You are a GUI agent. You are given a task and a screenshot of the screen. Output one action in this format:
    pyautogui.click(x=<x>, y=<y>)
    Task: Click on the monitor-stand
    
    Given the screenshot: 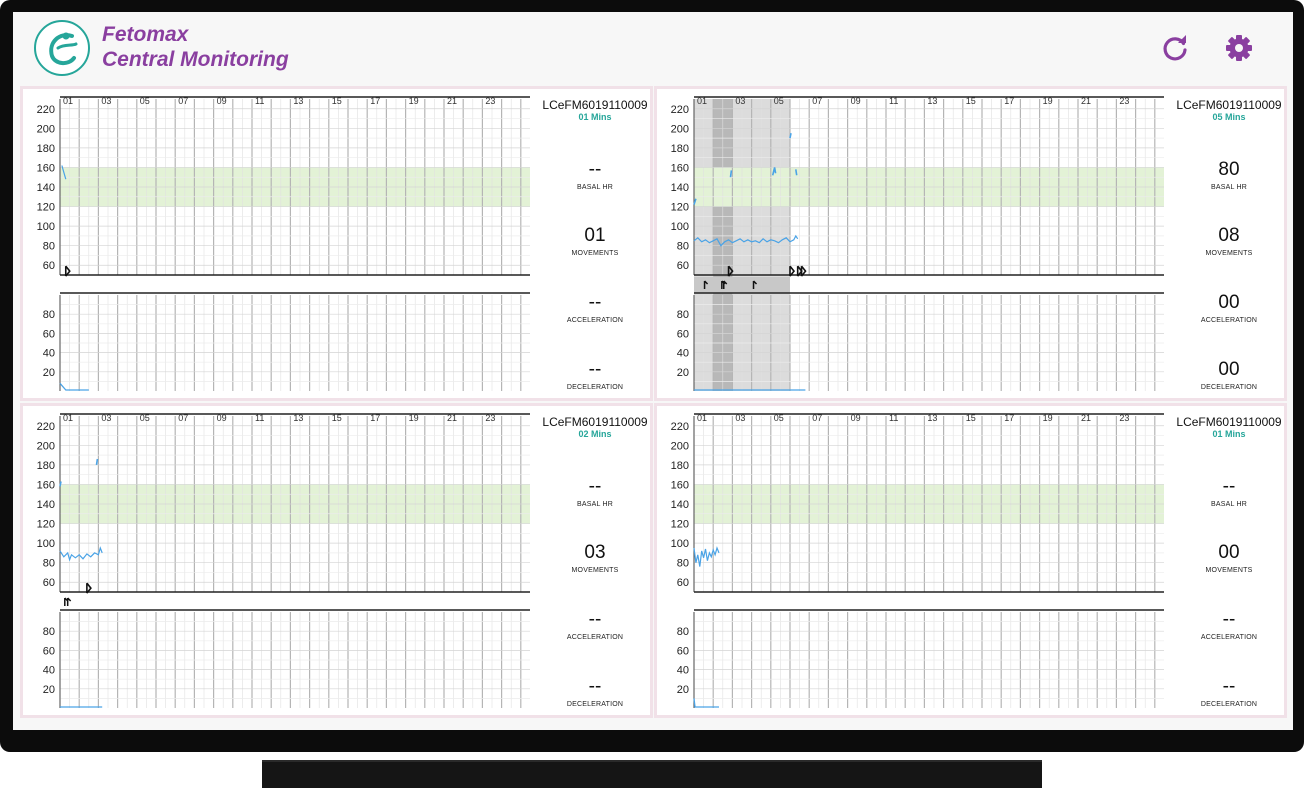 What is the action you would take?
    pyautogui.click(x=652, y=774)
    